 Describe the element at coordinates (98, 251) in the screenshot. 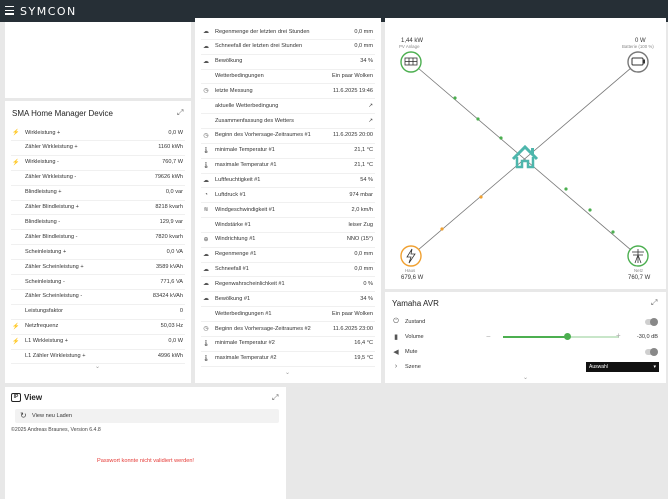

I see `data-row: Scheinleistung + 0,0 VA` at that location.